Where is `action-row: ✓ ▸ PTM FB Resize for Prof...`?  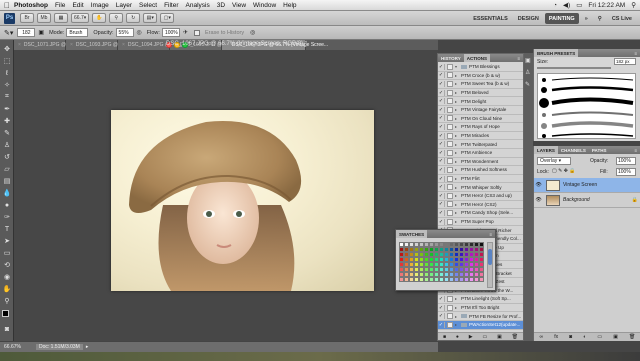 action-row: ✓ ▸ PTM FB Resize for Prof... is located at coordinates (480, 316).